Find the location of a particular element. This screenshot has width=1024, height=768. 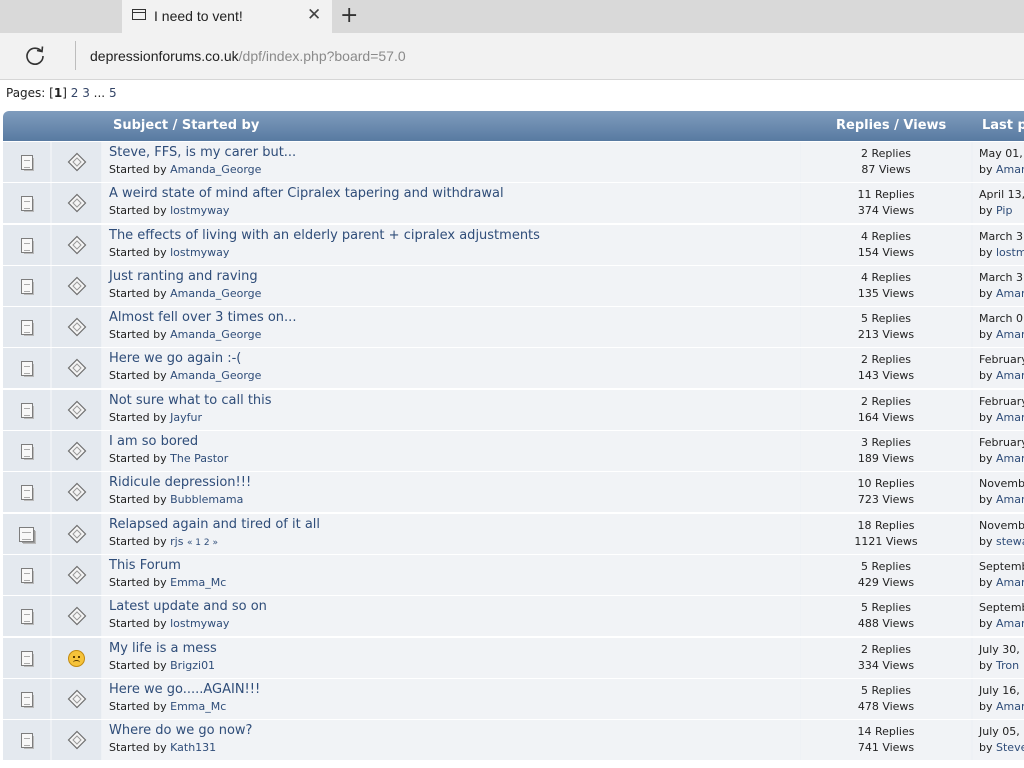

new-tab-button: + is located at coordinates (349, 16).